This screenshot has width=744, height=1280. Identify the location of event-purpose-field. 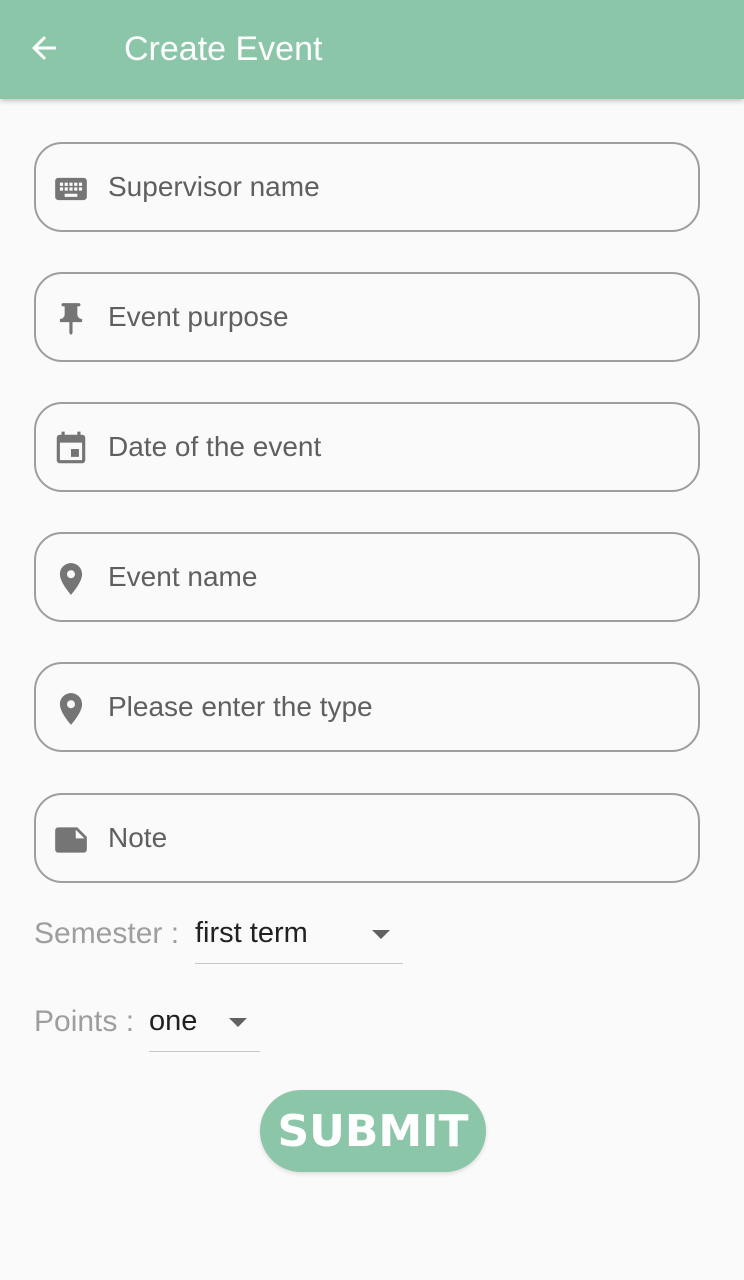
(367, 317).